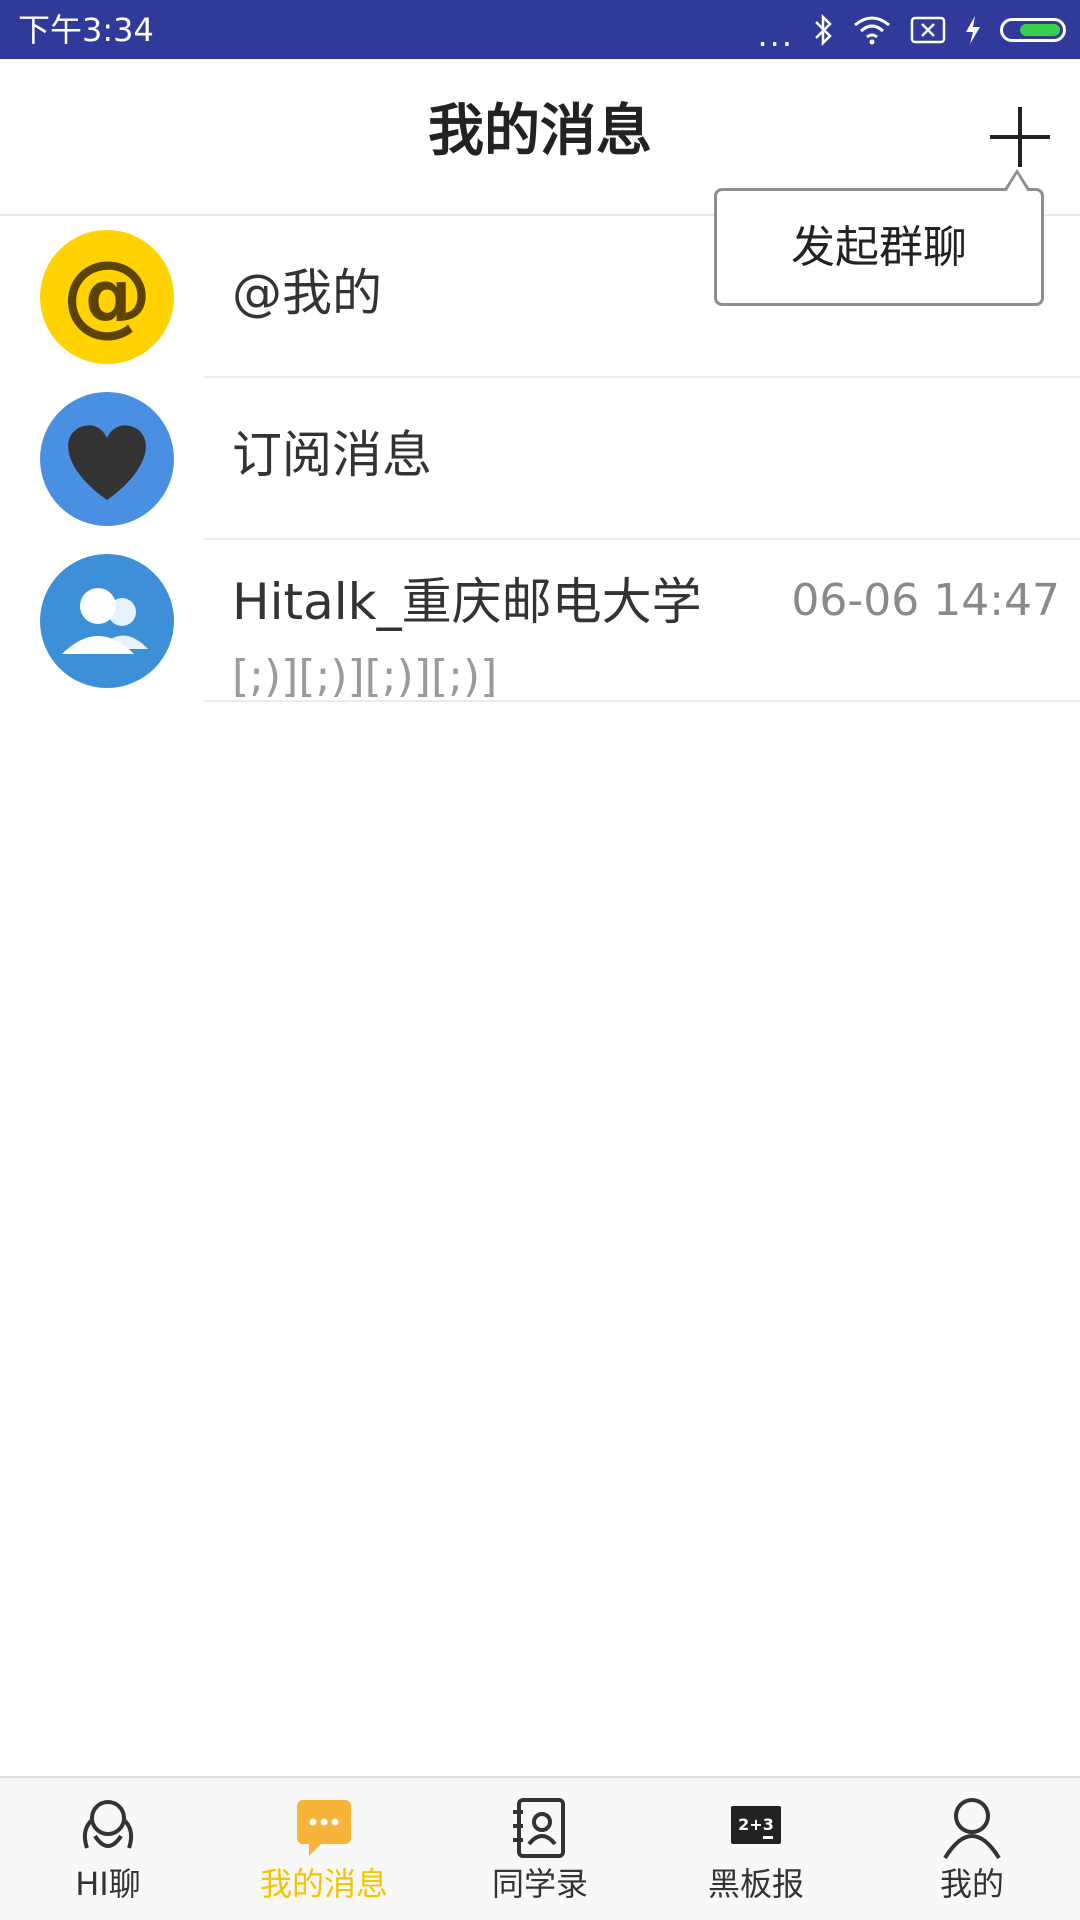  I want to click on tab-blackboard: 2+3 黑板报, so click(756, 1849).